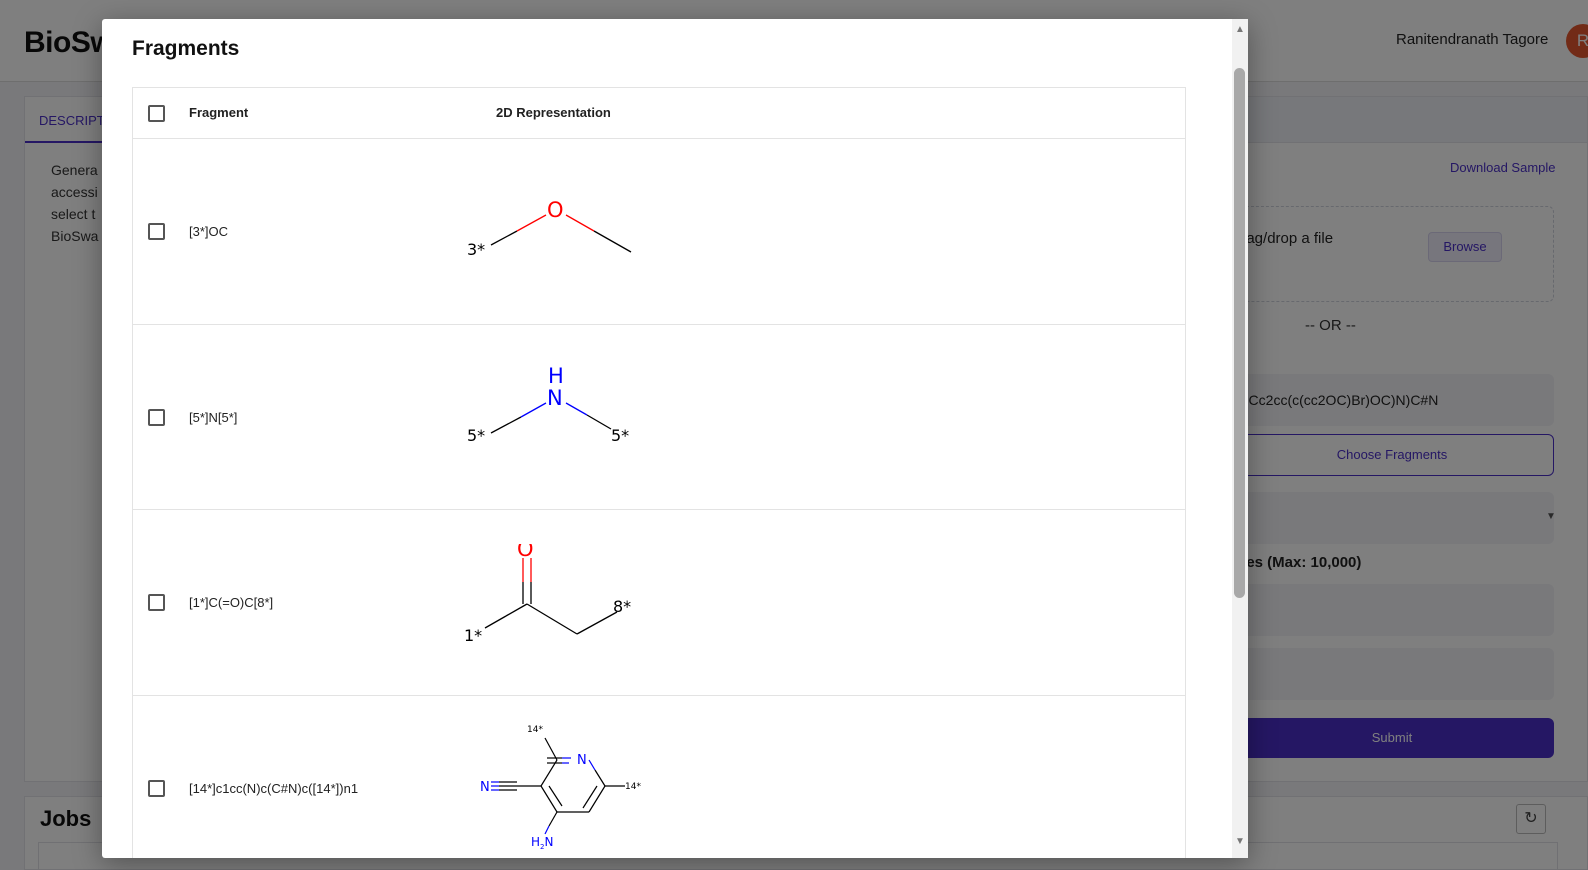  What do you see at coordinates (476, 249) in the screenshot?
I see `attachment-point-label: 3*` at bounding box center [476, 249].